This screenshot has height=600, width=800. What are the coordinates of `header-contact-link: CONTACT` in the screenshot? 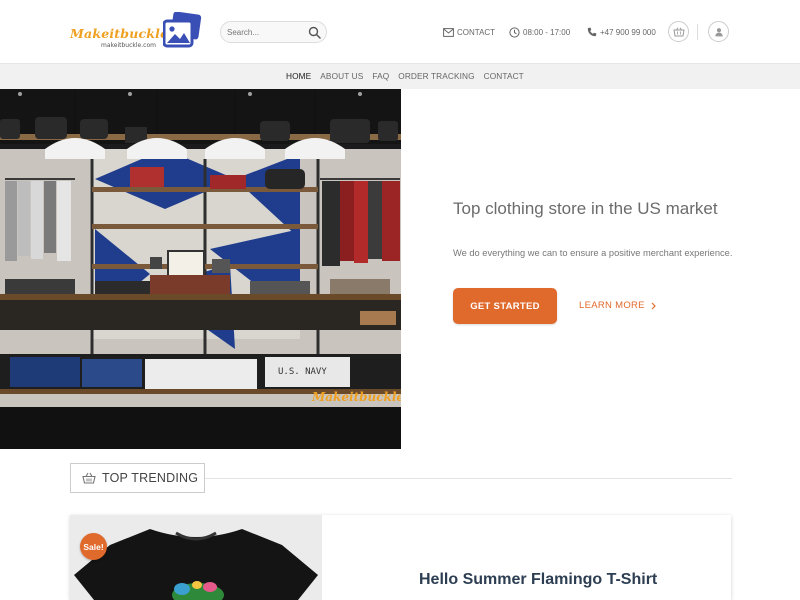 It's located at (469, 32).